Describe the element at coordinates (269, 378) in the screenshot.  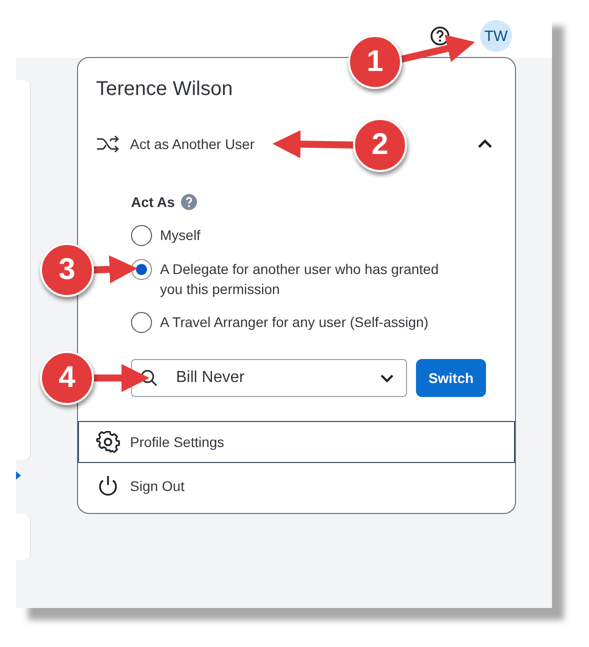
I see `user-search-field: Bill Never` at that location.